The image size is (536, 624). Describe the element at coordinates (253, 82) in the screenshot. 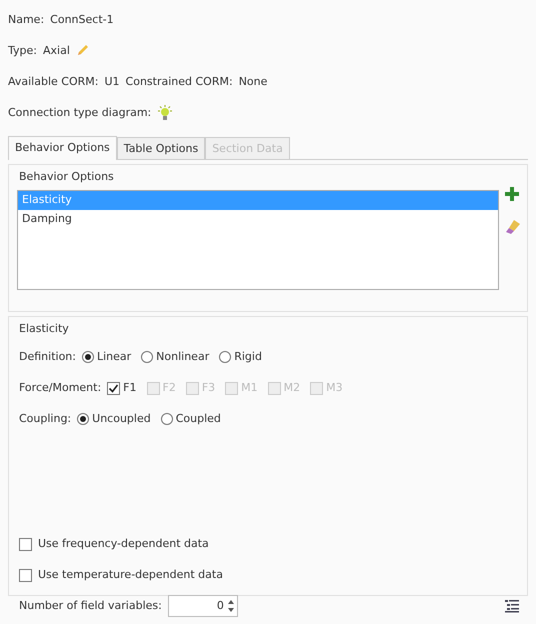

I see `corm-value: None` at that location.